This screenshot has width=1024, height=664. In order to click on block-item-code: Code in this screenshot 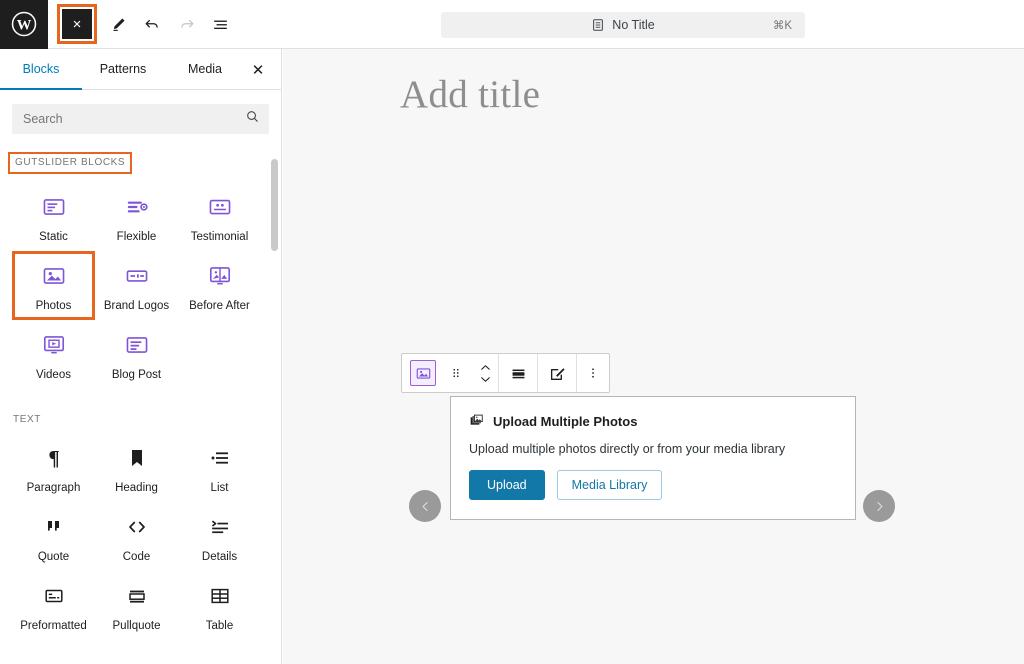, I will do `click(136, 536)`.